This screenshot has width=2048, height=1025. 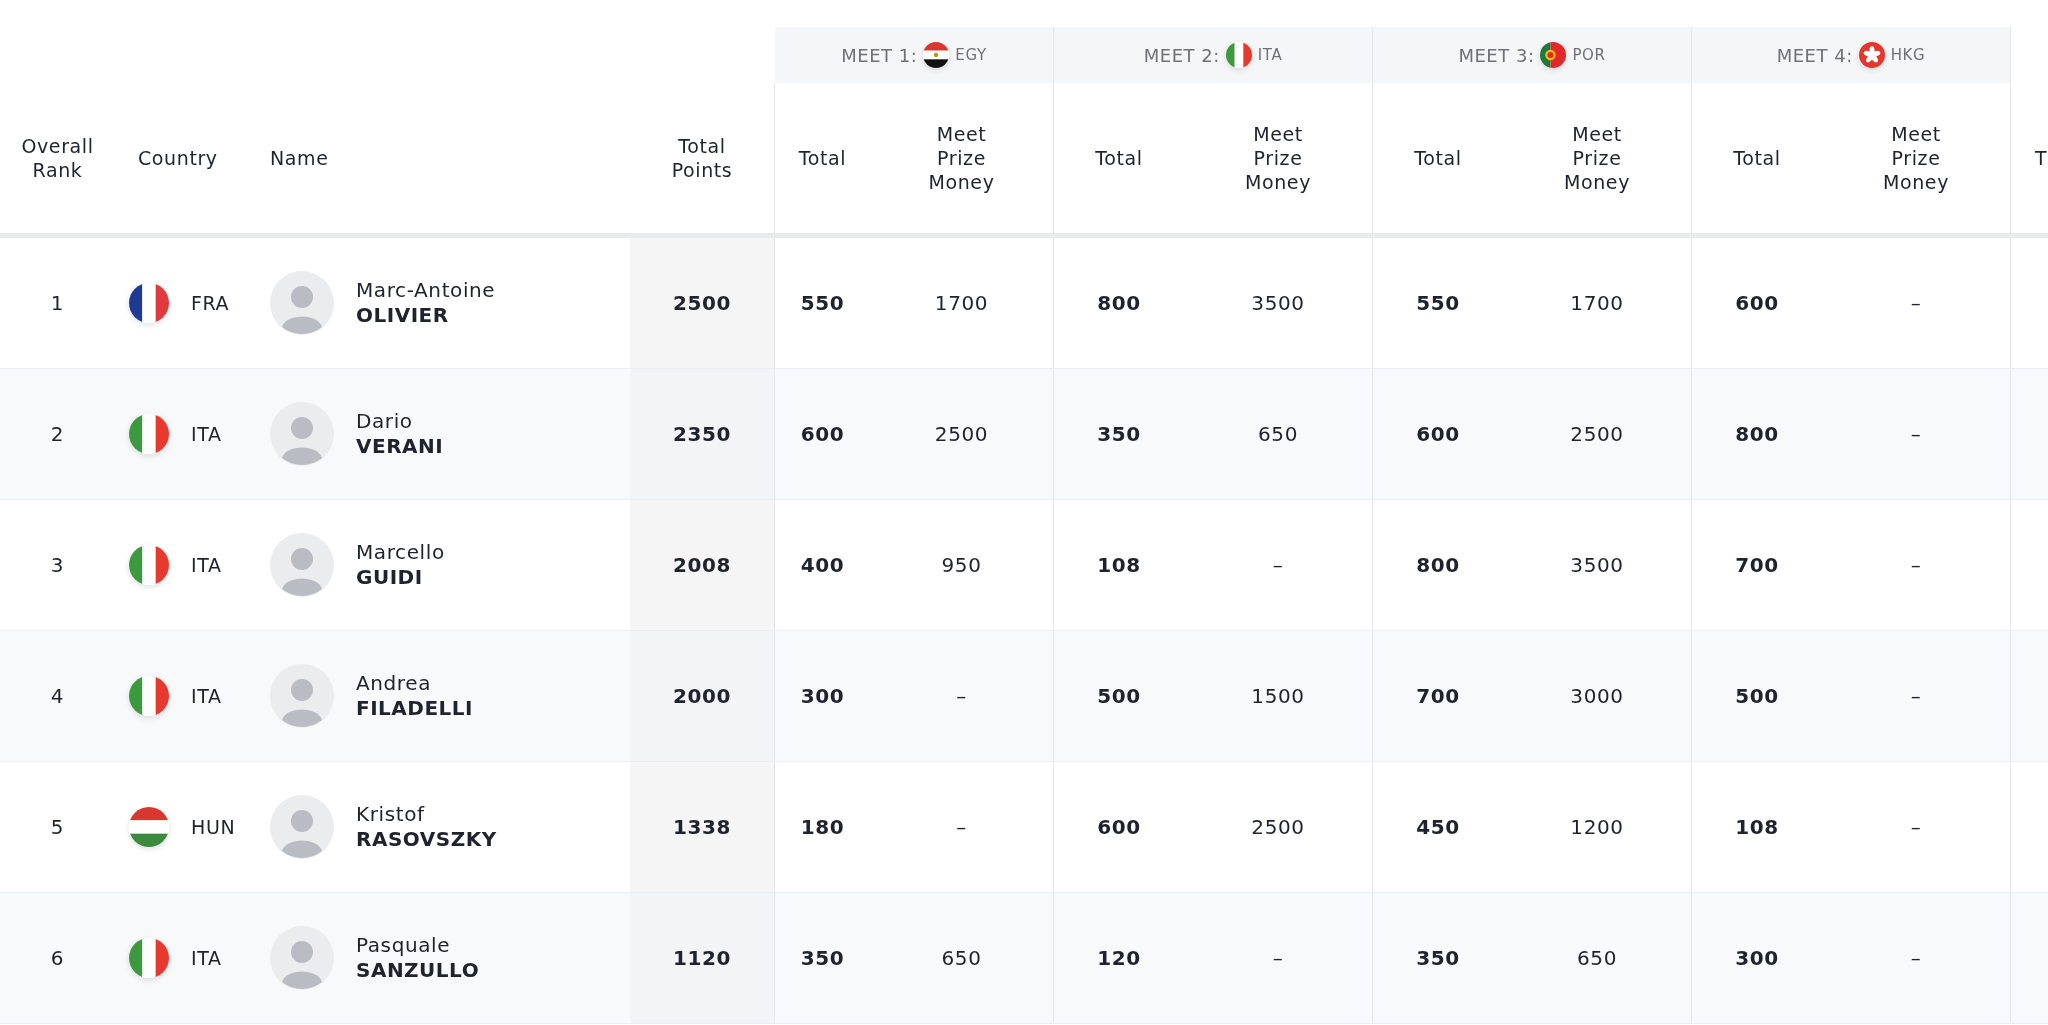 What do you see at coordinates (702, 958) in the screenshot?
I see `points-cell: 1120` at bounding box center [702, 958].